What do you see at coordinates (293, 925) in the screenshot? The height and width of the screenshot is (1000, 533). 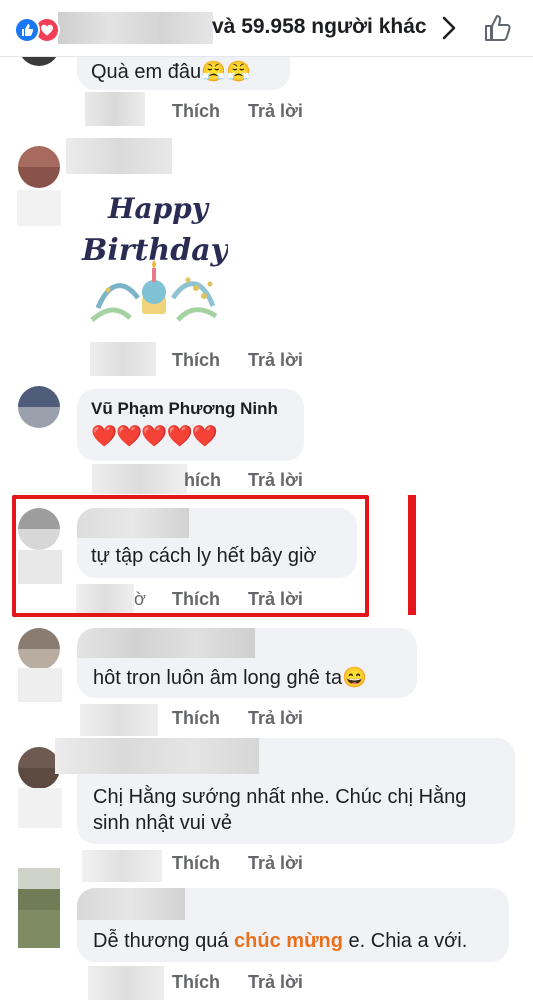 I see `comment-bubble: Dễ thương quá chúc mừng e. Chia a với.` at bounding box center [293, 925].